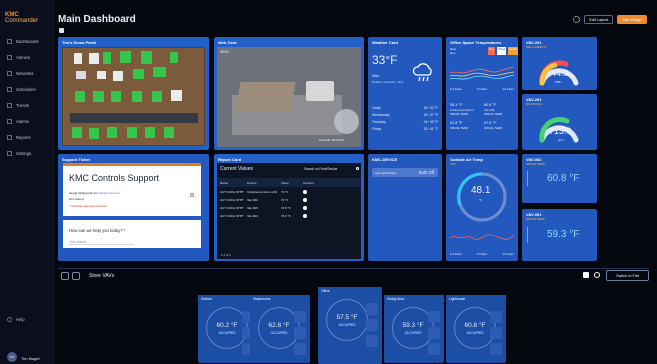  Describe the element at coordinates (27, 41) in the screenshot. I see `sidebar-item-dashboards: Dashboards` at that location.